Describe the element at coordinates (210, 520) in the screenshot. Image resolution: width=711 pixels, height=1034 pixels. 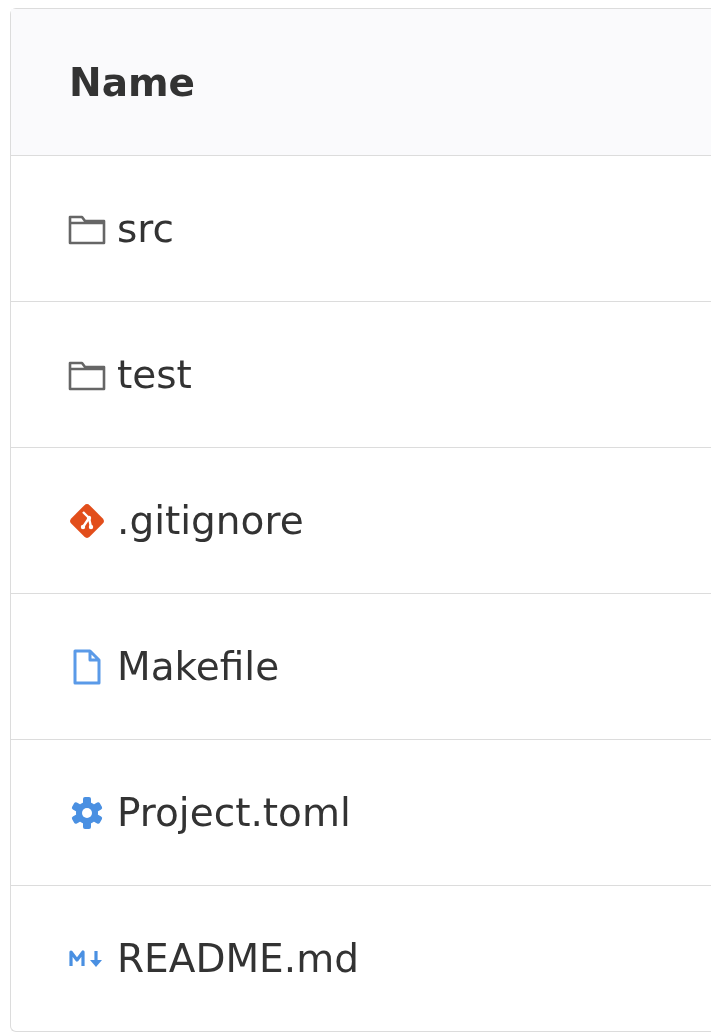
I see `file-link: .gitignore` at that location.